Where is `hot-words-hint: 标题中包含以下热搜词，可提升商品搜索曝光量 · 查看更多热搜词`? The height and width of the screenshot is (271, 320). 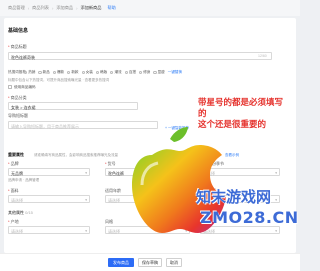
hot-words-hint: 标题中包含以下热搜词，可提升商品搜索曝光量 · 查看更多热搜词 is located at coordinates (59, 80).